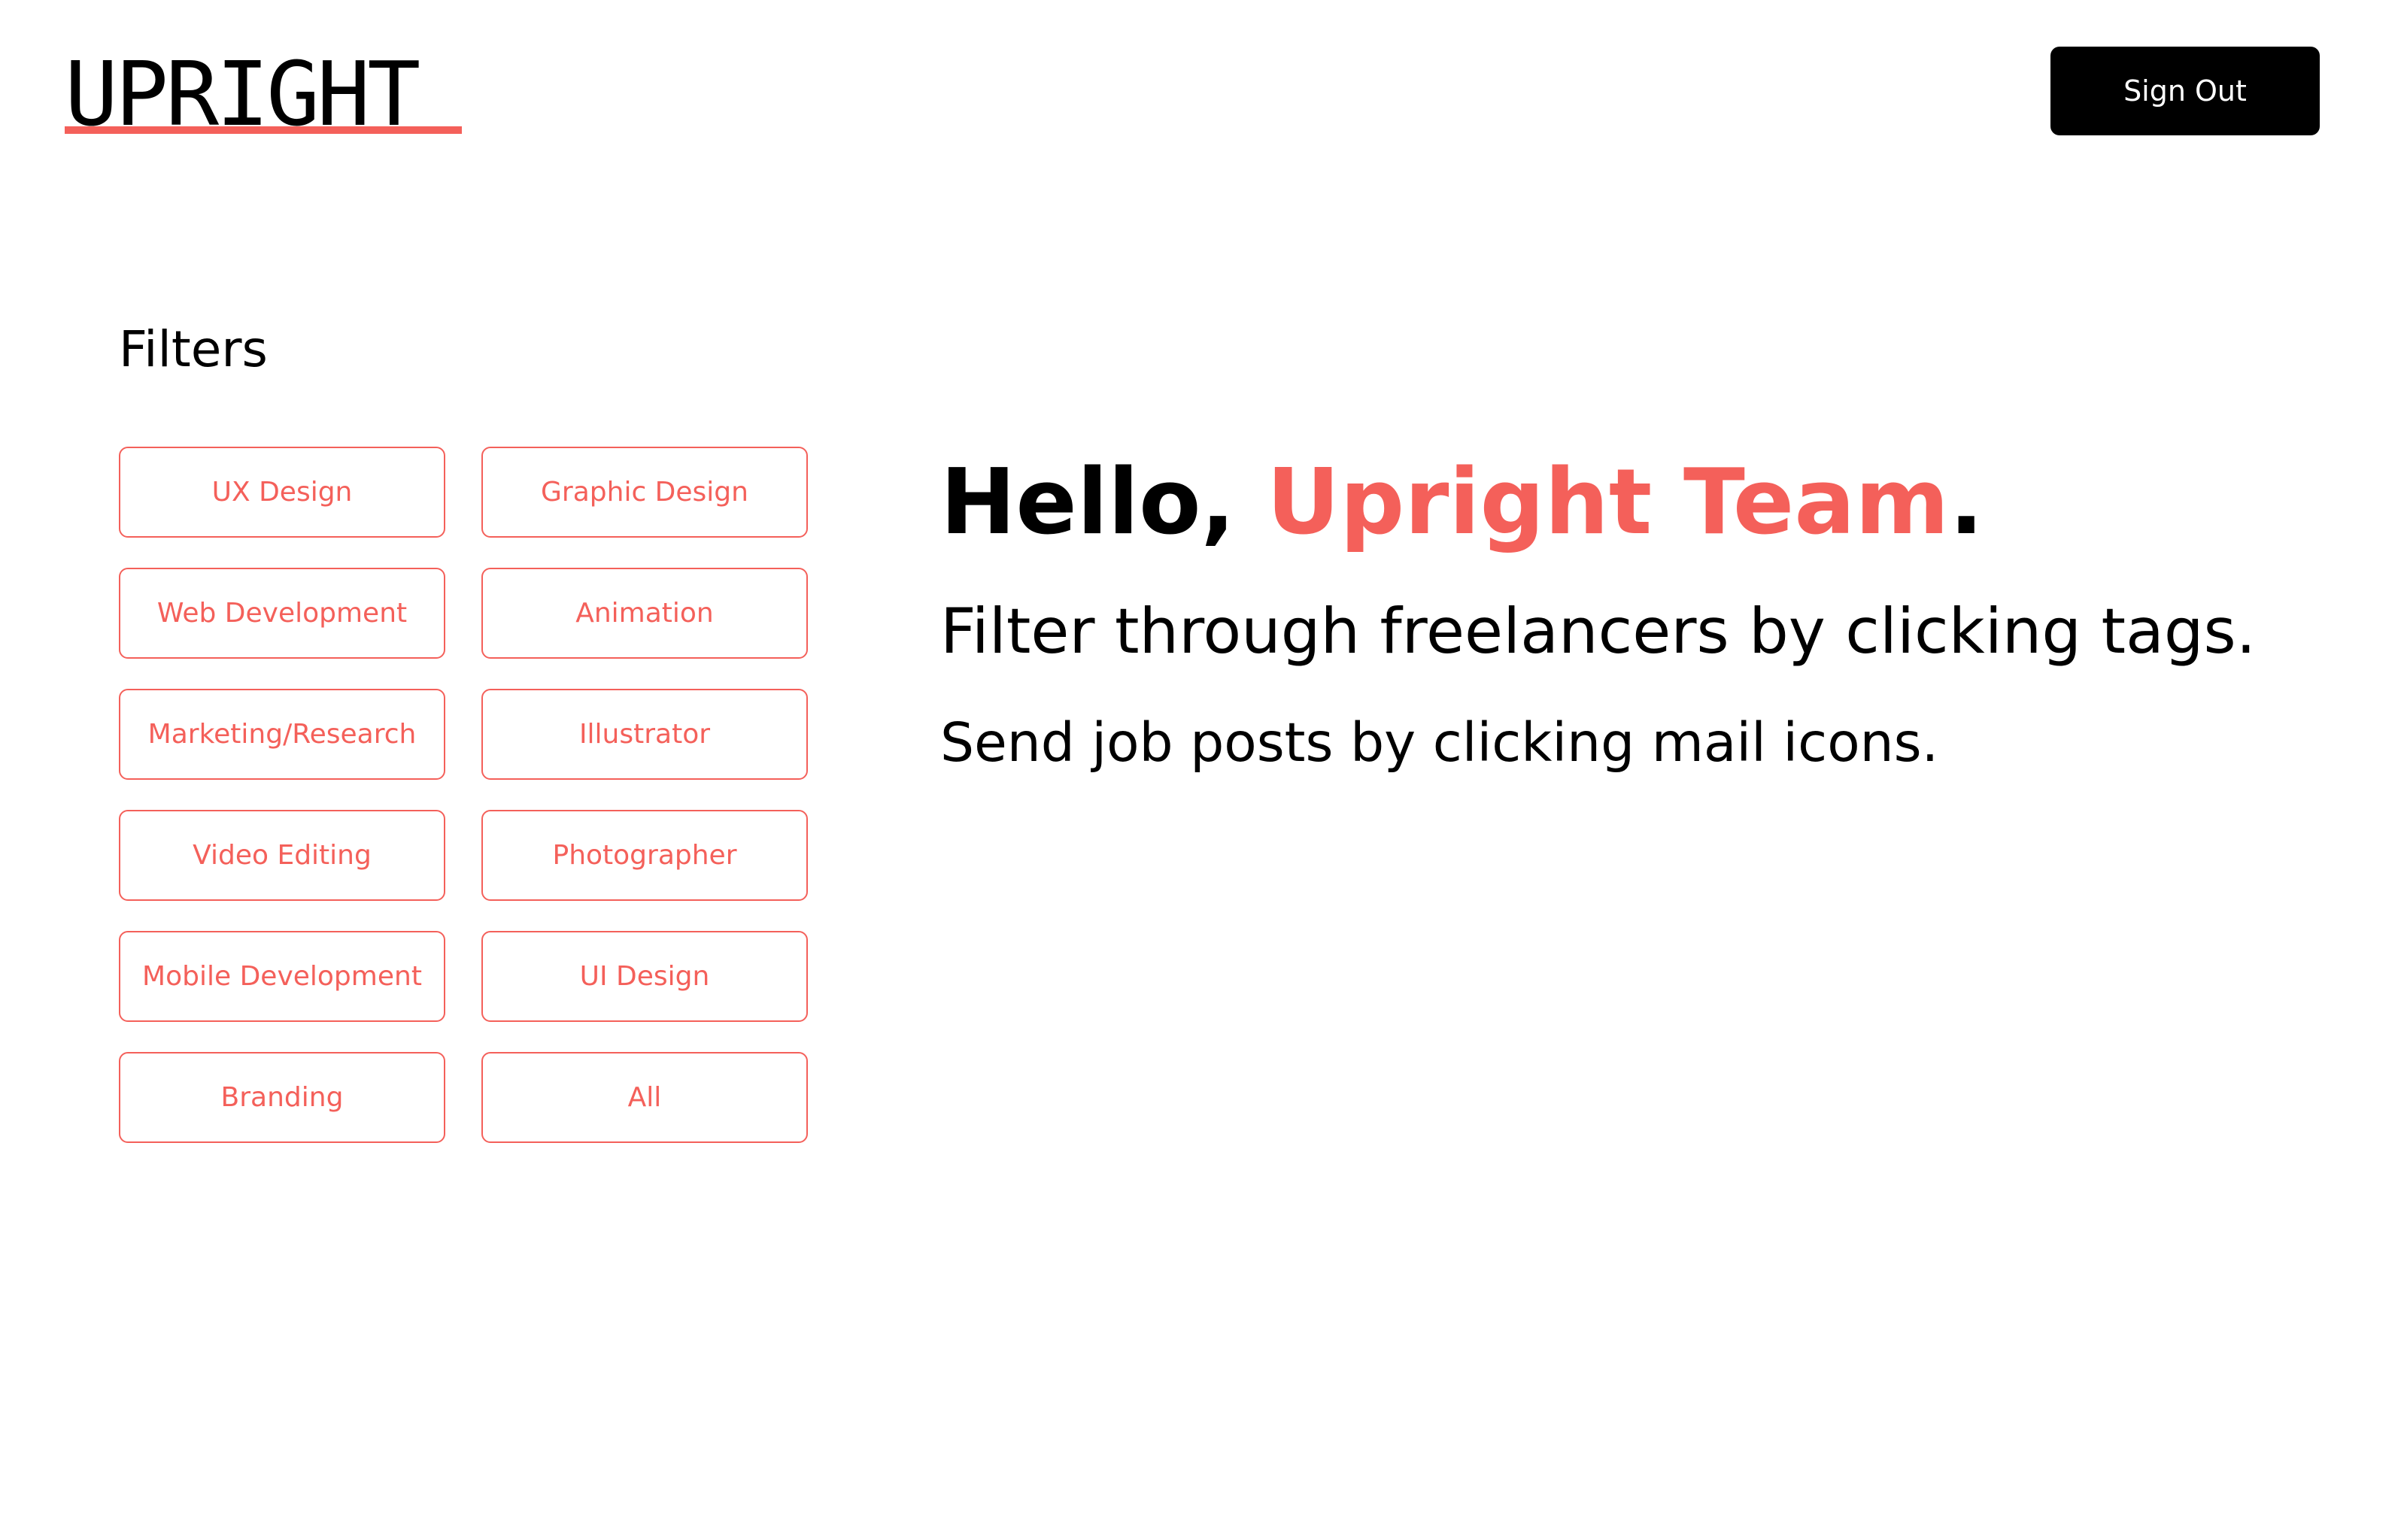  I want to click on filter-tag-all: All, so click(644, 1097).